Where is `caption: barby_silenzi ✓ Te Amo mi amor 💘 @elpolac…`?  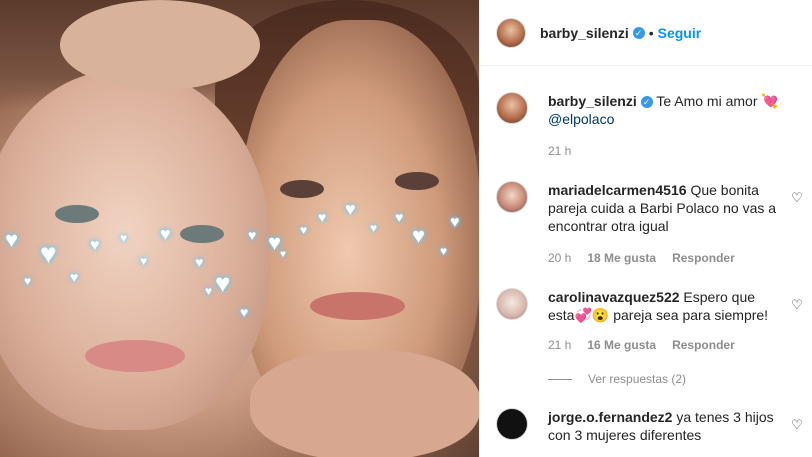
caption: barby_silenzi ✓ Te Amo mi amor 💘 @elpolac… is located at coordinates (651, 127).